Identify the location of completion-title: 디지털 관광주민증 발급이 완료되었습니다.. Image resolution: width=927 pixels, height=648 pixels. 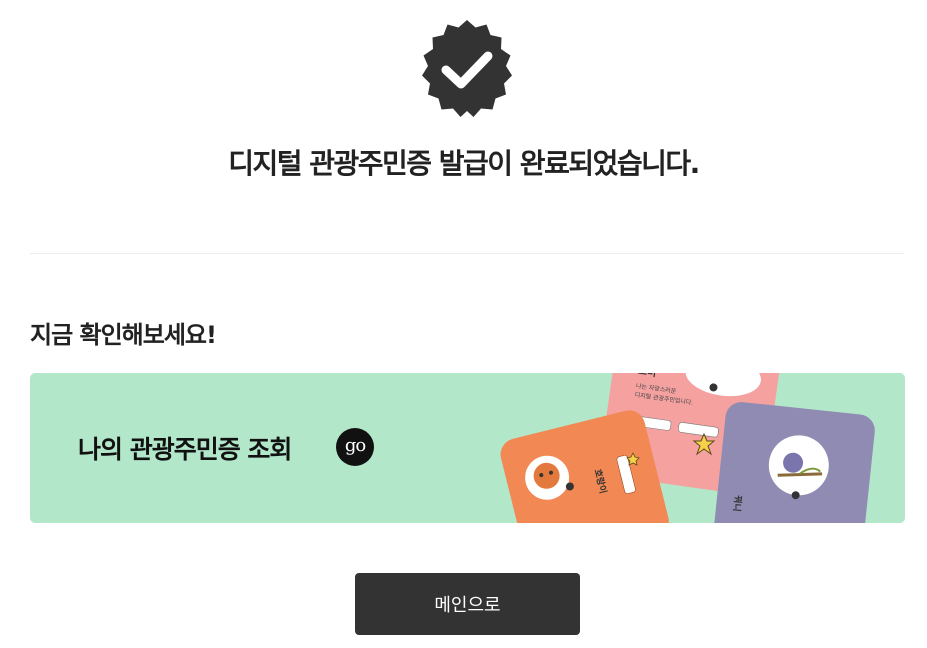
(464, 163).